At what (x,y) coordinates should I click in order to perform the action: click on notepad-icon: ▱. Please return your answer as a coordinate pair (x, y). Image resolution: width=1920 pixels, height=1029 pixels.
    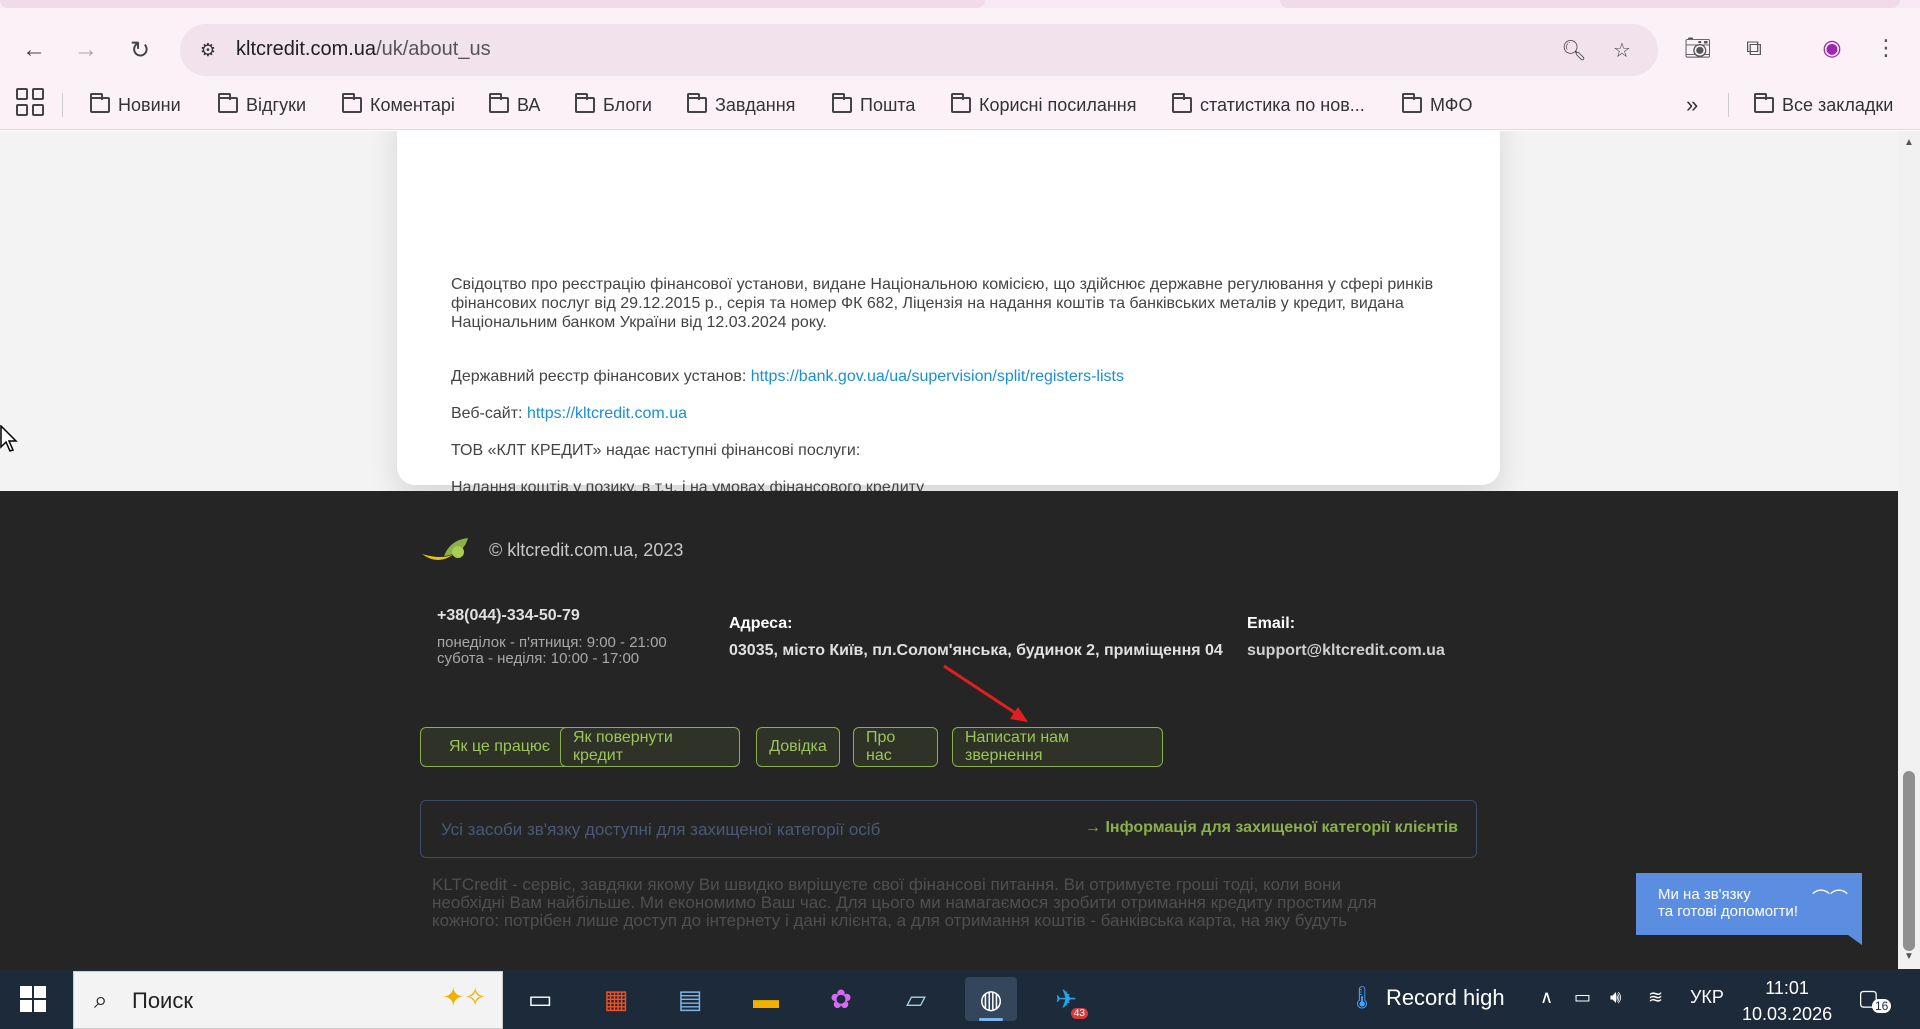
    Looking at the image, I should click on (916, 999).